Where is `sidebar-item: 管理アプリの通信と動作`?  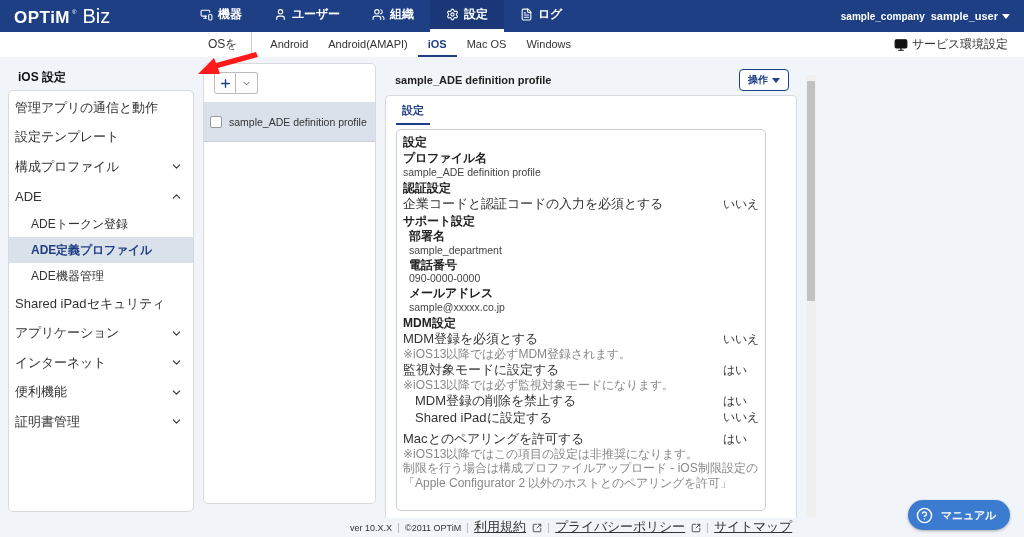
sidebar-item: 管理アプリの通信と動作 is located at coordinates (101, 108).